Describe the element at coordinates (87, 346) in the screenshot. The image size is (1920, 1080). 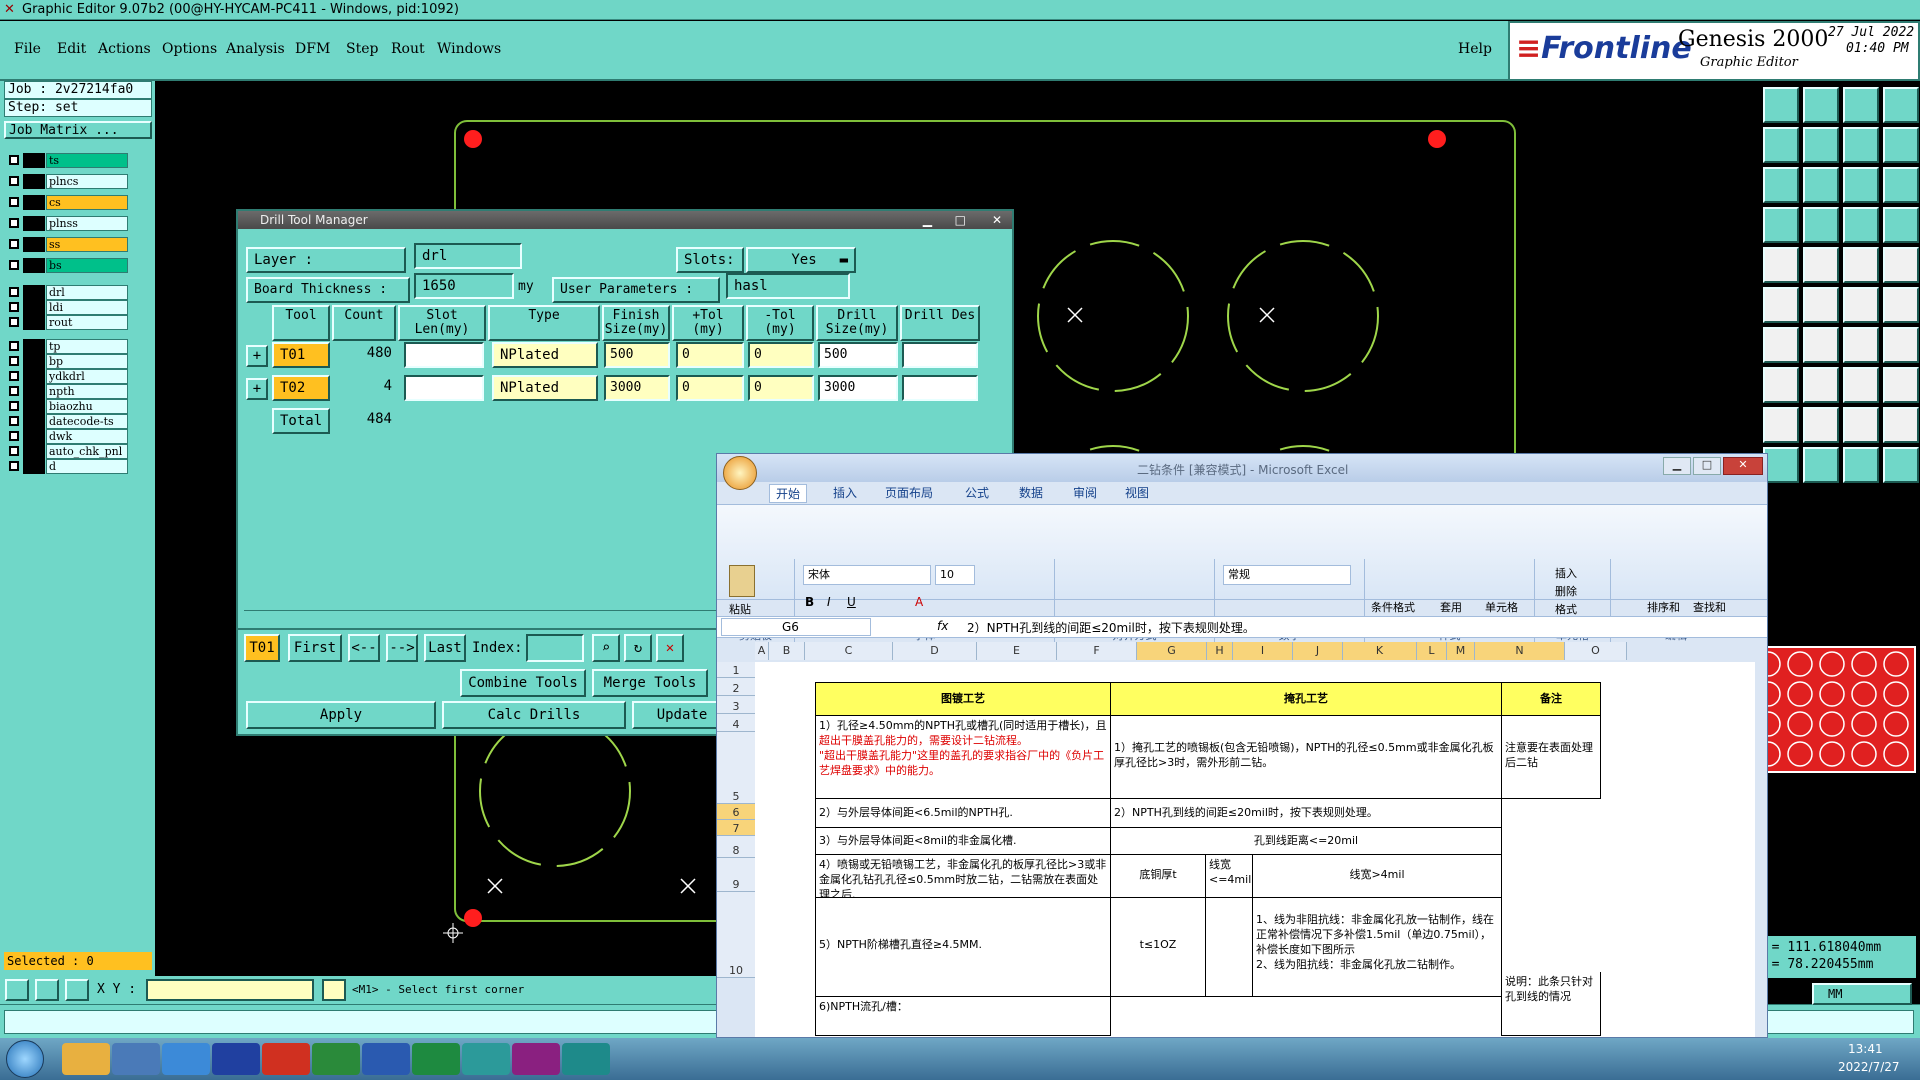
I see `layer-name: tp` at that location.